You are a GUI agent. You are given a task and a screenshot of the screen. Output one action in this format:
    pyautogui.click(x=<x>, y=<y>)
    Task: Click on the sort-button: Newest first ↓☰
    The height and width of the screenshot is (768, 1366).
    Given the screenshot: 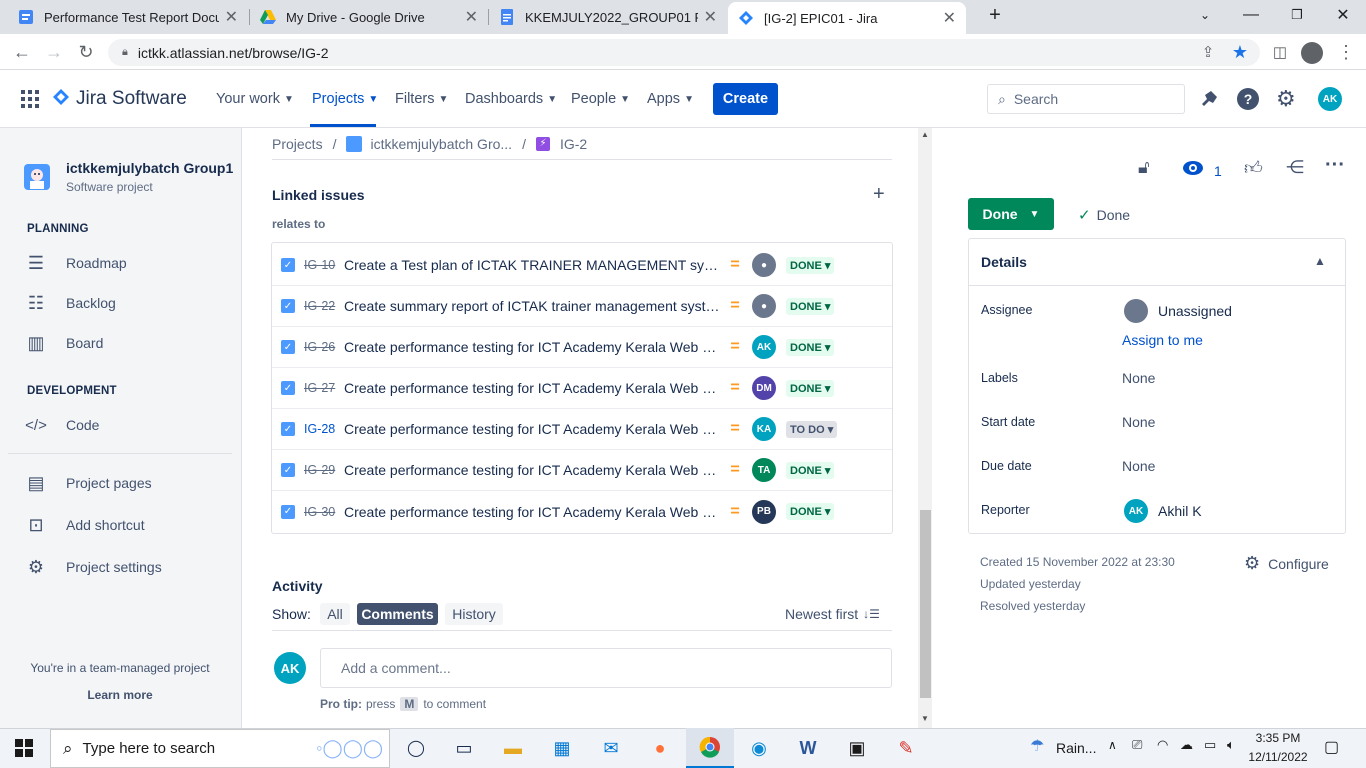 What is the action you would take?
    pyautogui.click(x=832, y=614)
    